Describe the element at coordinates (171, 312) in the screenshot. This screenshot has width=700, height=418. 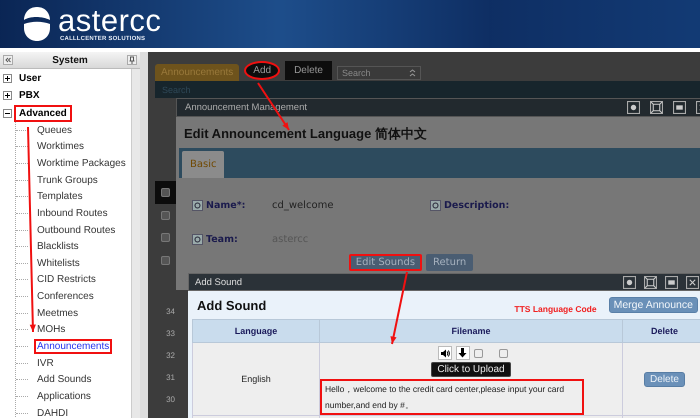
I see `row-number: 34` at that location.